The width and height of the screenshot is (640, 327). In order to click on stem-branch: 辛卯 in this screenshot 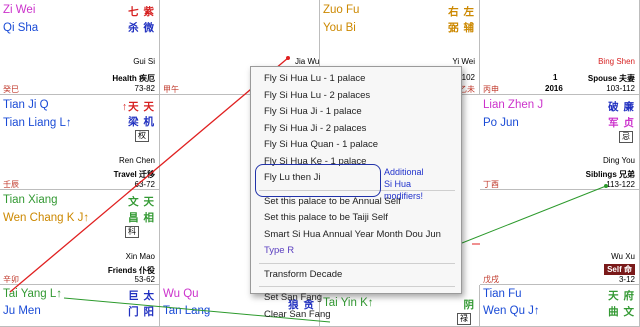, I will do `click(11, 279)`.